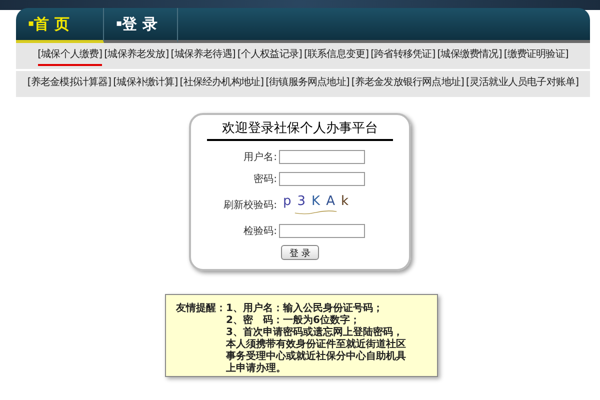 Image resolution: width=600 pixels, height=400 pixels. What do you see at coordinates (403, 56) in the screenshot?
I see `submenu-link: [跨省转移凭证]` at bounding box center [403, 56].